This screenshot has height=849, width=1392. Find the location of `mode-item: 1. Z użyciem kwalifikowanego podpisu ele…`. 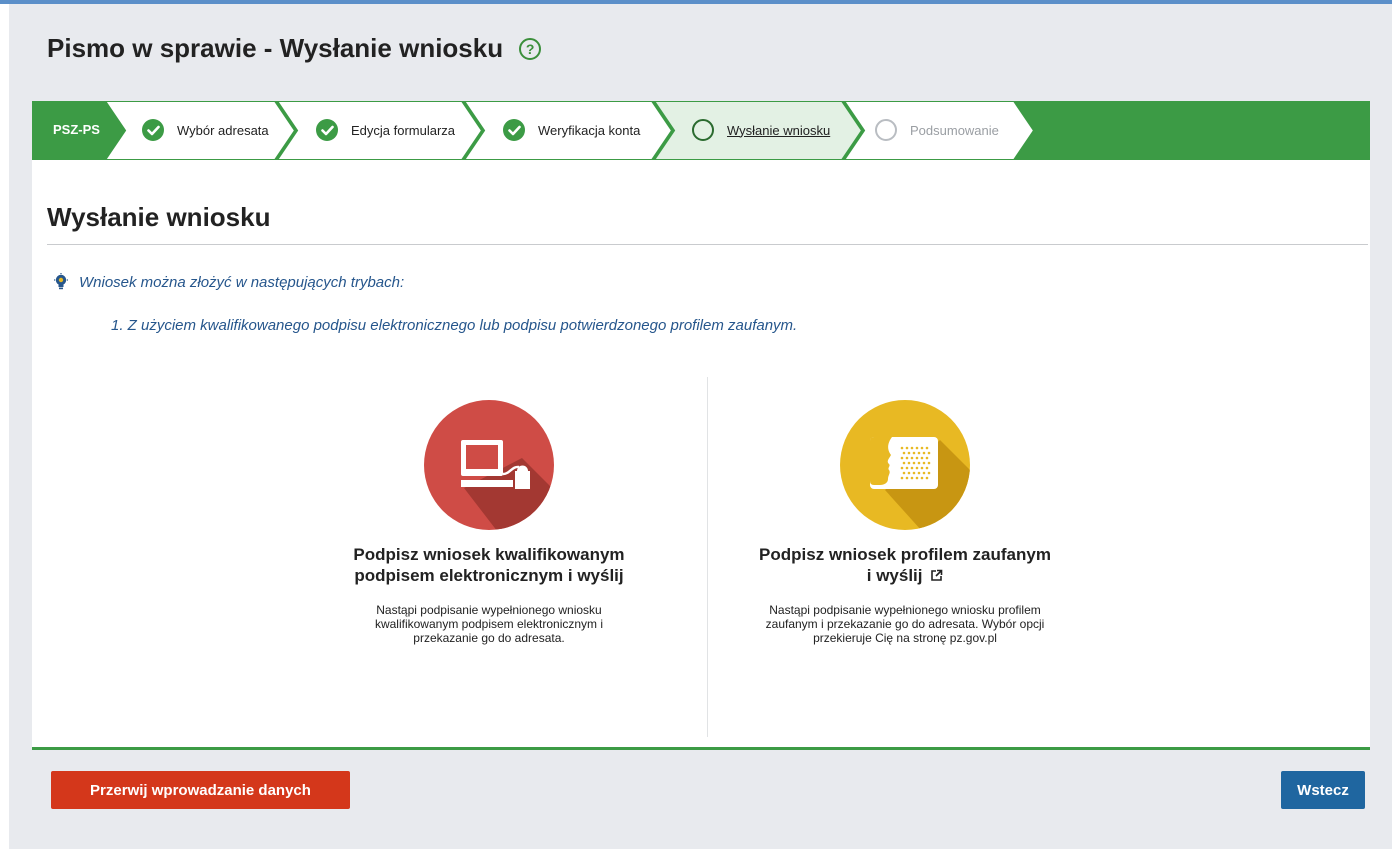

mode-item: 1. Z użyciem kwalifikowanego podpisu ele… is located at coordinates (454, 325).